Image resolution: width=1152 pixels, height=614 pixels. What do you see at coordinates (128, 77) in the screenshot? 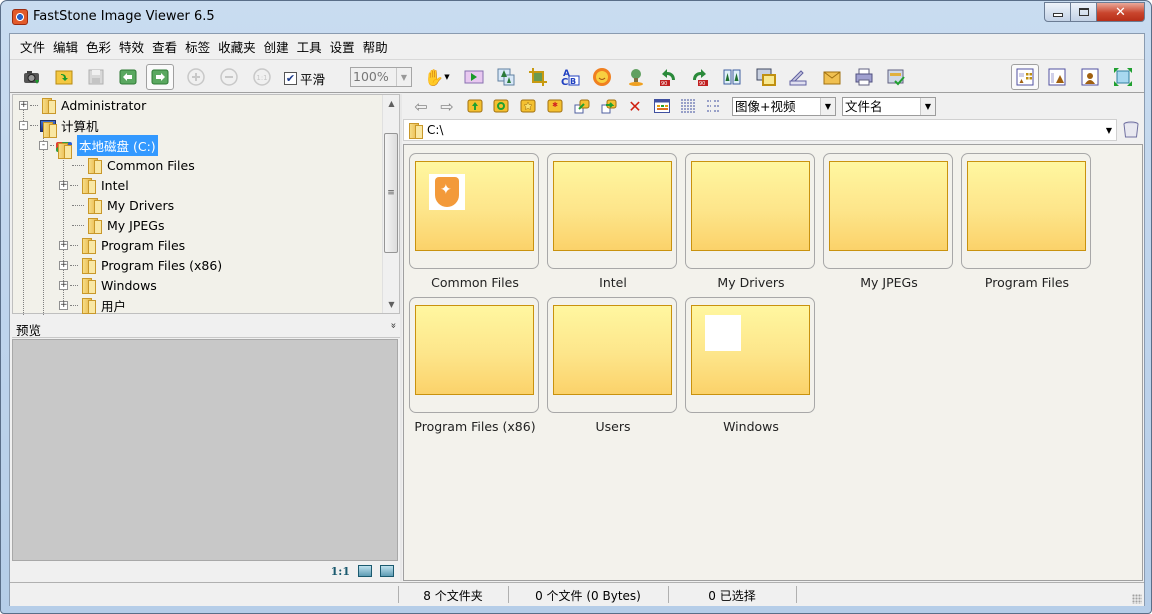
I see `previous-button` at bounding box center [128, 77].